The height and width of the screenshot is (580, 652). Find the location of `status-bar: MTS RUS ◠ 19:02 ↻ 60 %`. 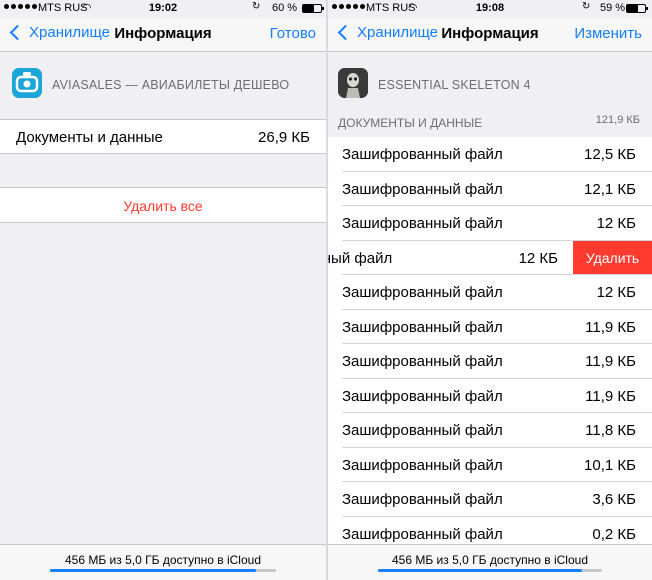

status-bar: MTS RUS ◠ 19:02 ↻ 60 % is located at coordinates (163, 9).